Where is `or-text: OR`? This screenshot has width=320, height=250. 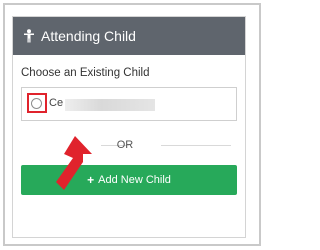
or-text: OR is located at coordinates (125, 145).